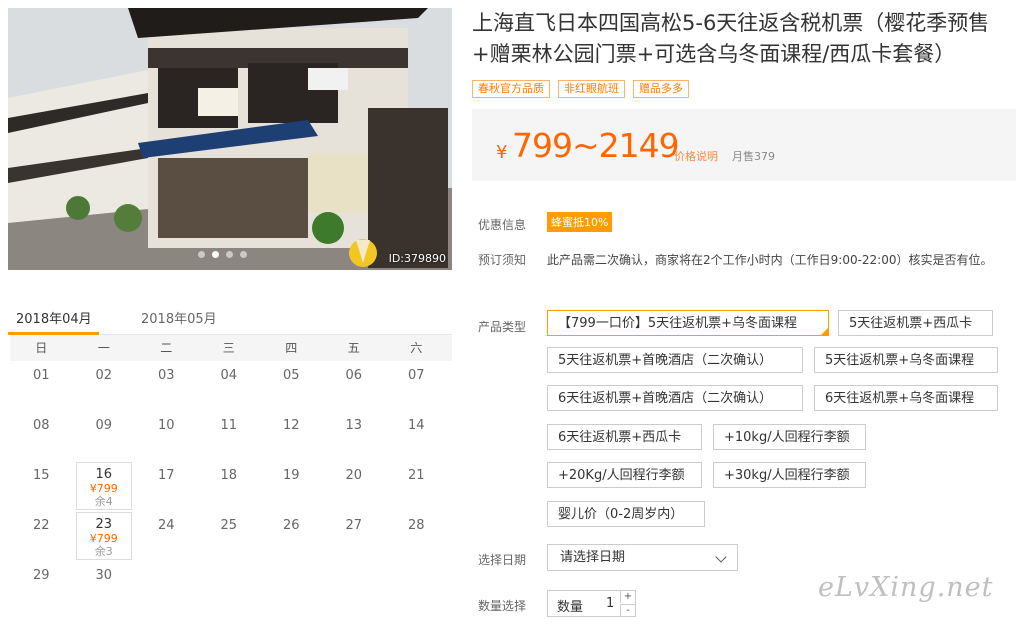 The height and width of the screenshot is (626, 1024). I want to click on calendar-day: 17, so click(166, 486).